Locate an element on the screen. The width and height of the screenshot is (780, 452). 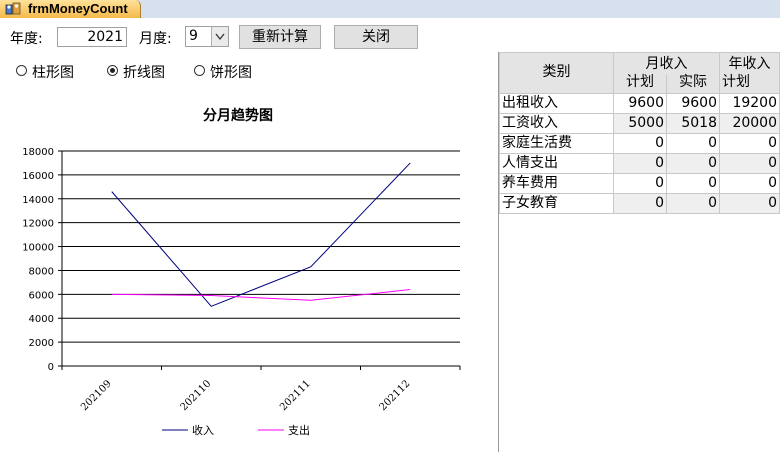
y-tick-label: 8000 is located at coordinates (41, 271).